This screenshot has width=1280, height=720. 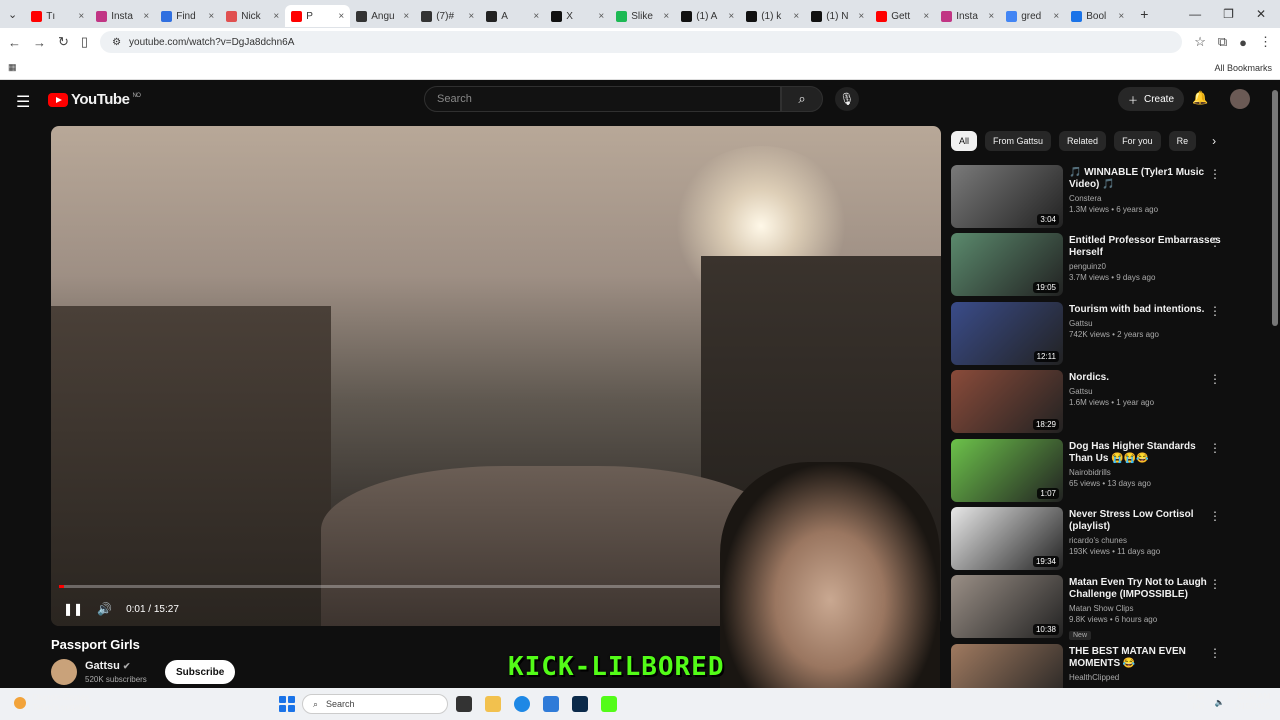 What do you see at coordinates (1145, 453) in the screenshot?
I see `rec-title: Dog Has Higher Standards Than Us 😭😭😂` at bounding box center [1145, 453].